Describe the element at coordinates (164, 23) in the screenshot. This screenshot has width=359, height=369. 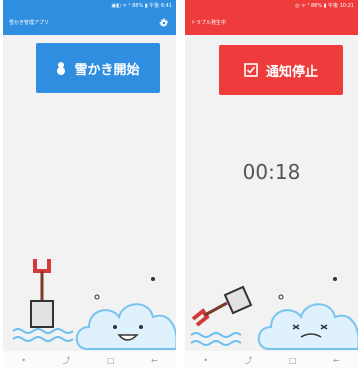
I see `gear-icon` at that location.